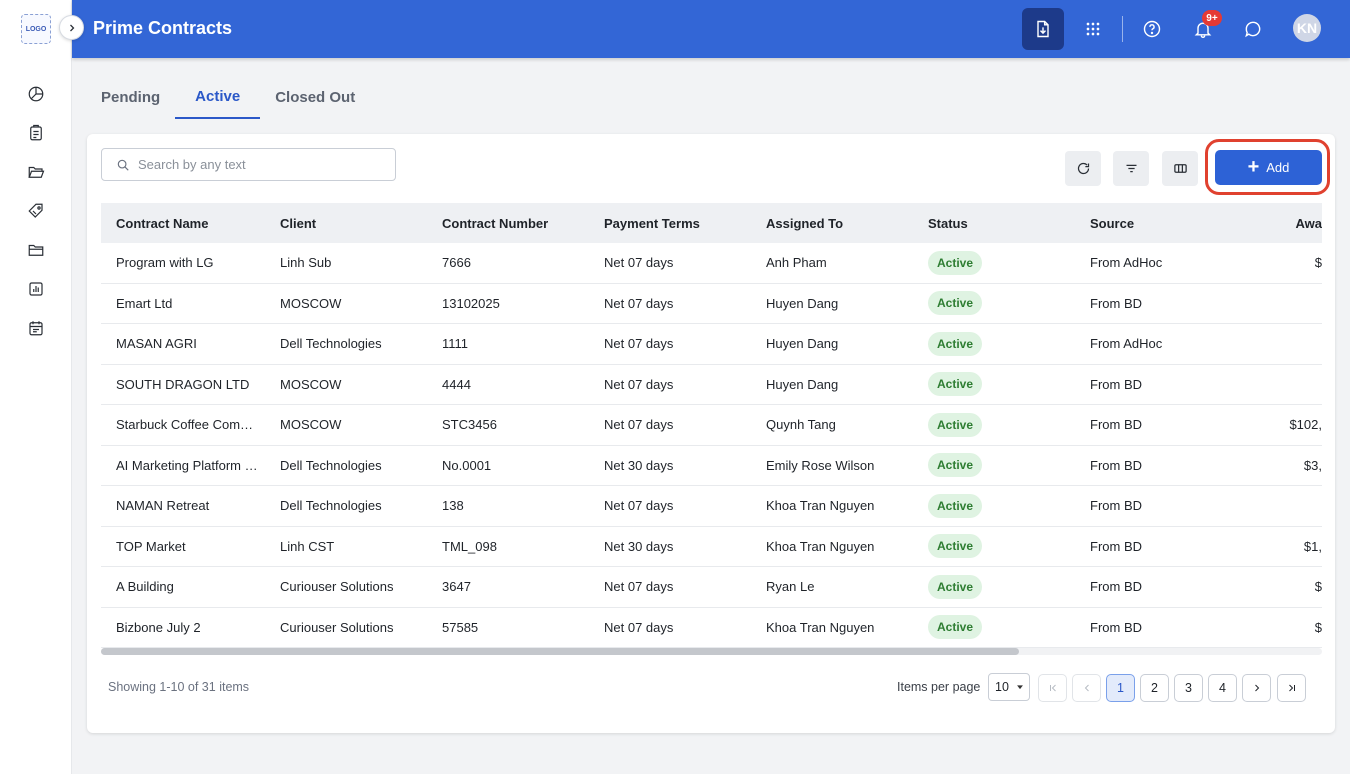 The width and height of the screenshot is (1350, 774). What do you see at coordinates (467, 465) in the screenshot?
I see `cell-contract-number: No.0001` at bounding box center [467, 465].